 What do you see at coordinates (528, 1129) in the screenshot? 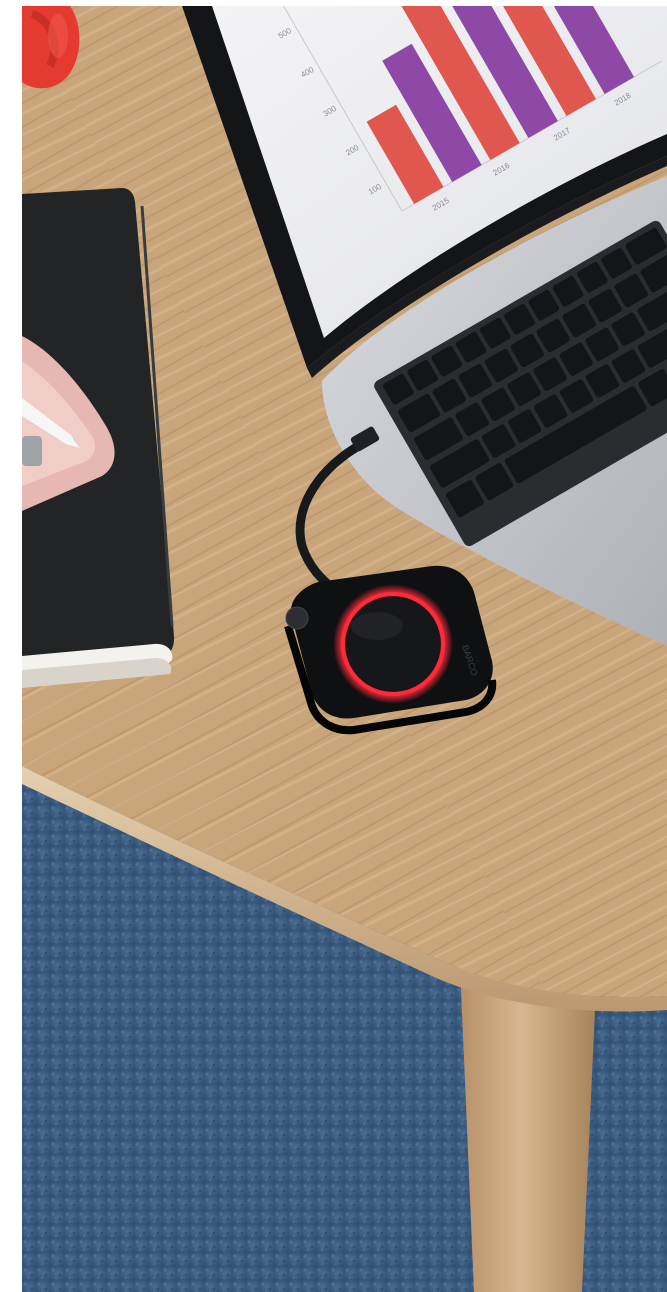
I see `table-leg` at bounding box center [528, 1129].